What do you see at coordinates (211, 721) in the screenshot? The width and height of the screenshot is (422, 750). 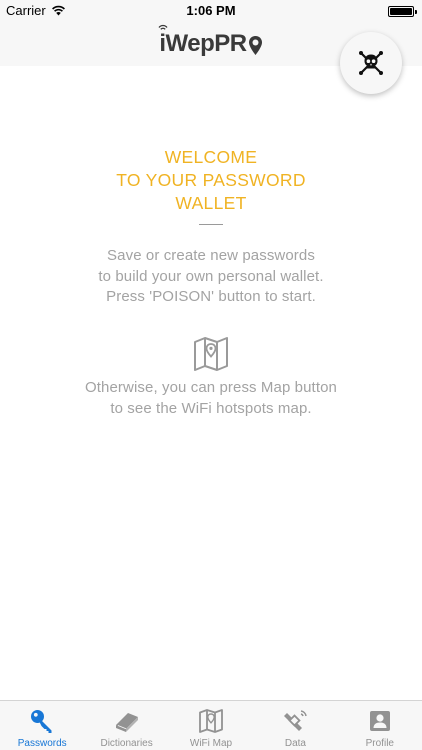 I see `map-icon` at bounding box center [211, 721].